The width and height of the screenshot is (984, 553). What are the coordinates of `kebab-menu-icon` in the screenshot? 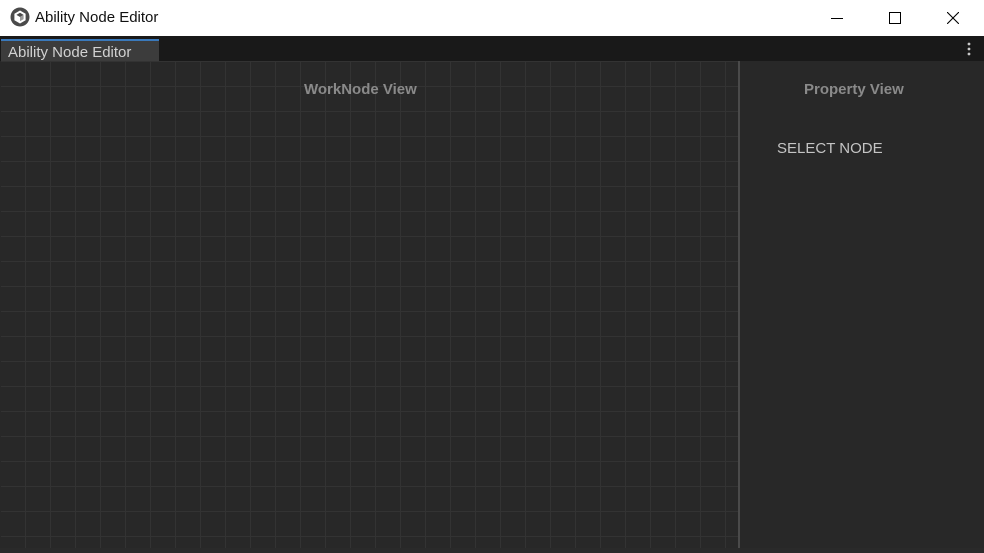 It's located at (969, 49).